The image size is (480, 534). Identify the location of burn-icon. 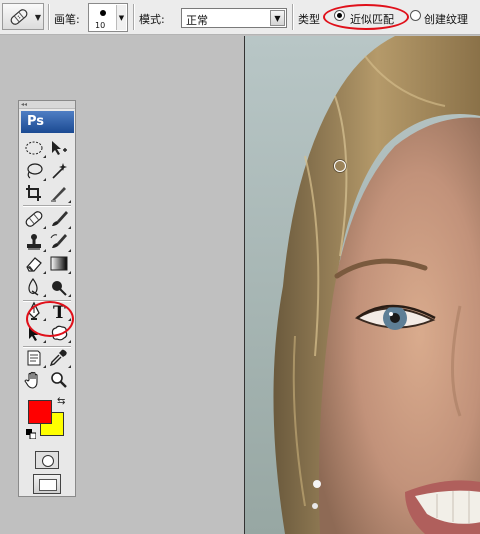
(59, 288).